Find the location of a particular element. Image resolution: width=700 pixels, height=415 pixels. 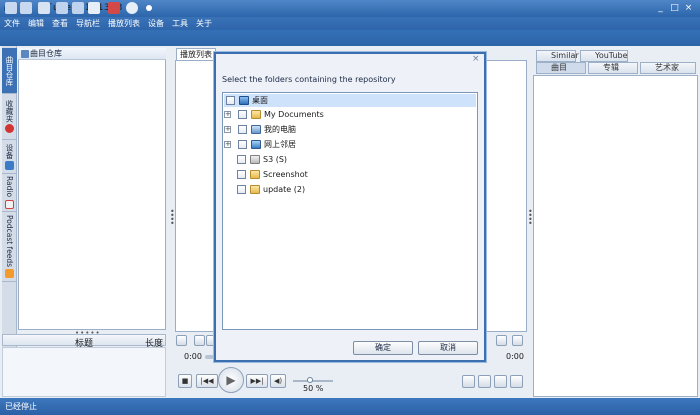

open-folder-icon is located at coordinates (11, 8).